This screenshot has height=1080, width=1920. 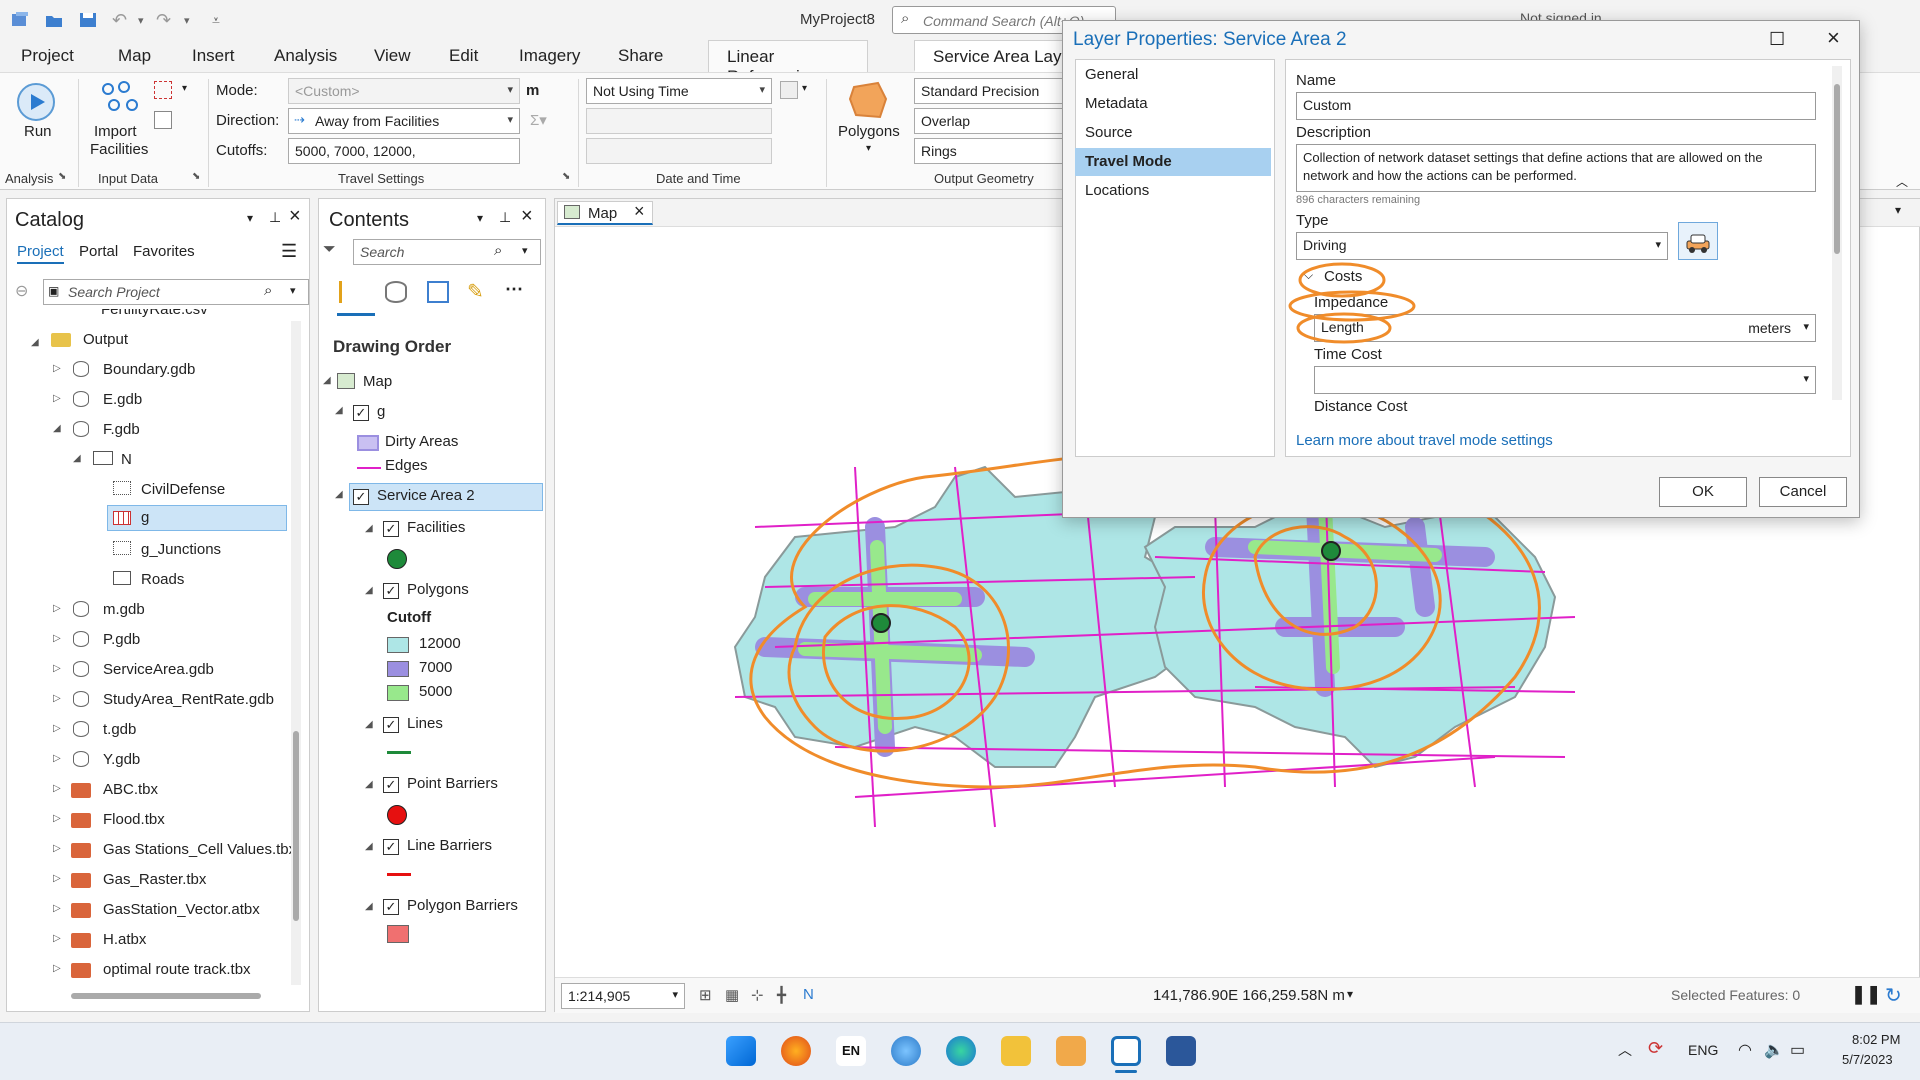 I want to click on undo-dropdown-icon: ▾, so click(x=148, y=24).